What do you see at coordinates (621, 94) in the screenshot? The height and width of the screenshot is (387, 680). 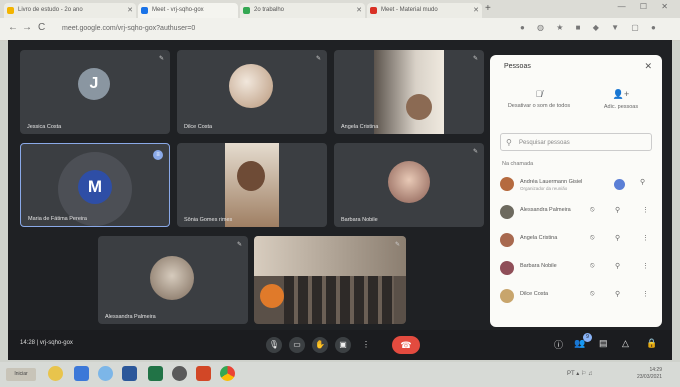 I see `add-person-icon: 👤+` at bounding box center [621, 94].